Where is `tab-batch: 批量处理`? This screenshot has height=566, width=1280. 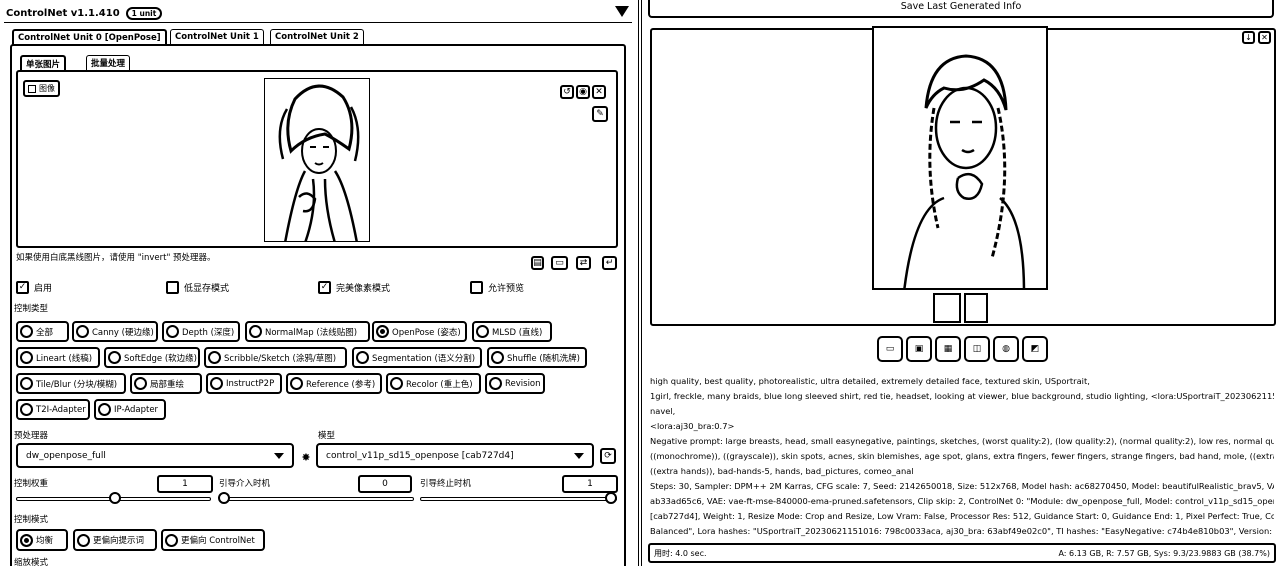
tab-batch: 批量处理 is located at coordinates (108, 62).